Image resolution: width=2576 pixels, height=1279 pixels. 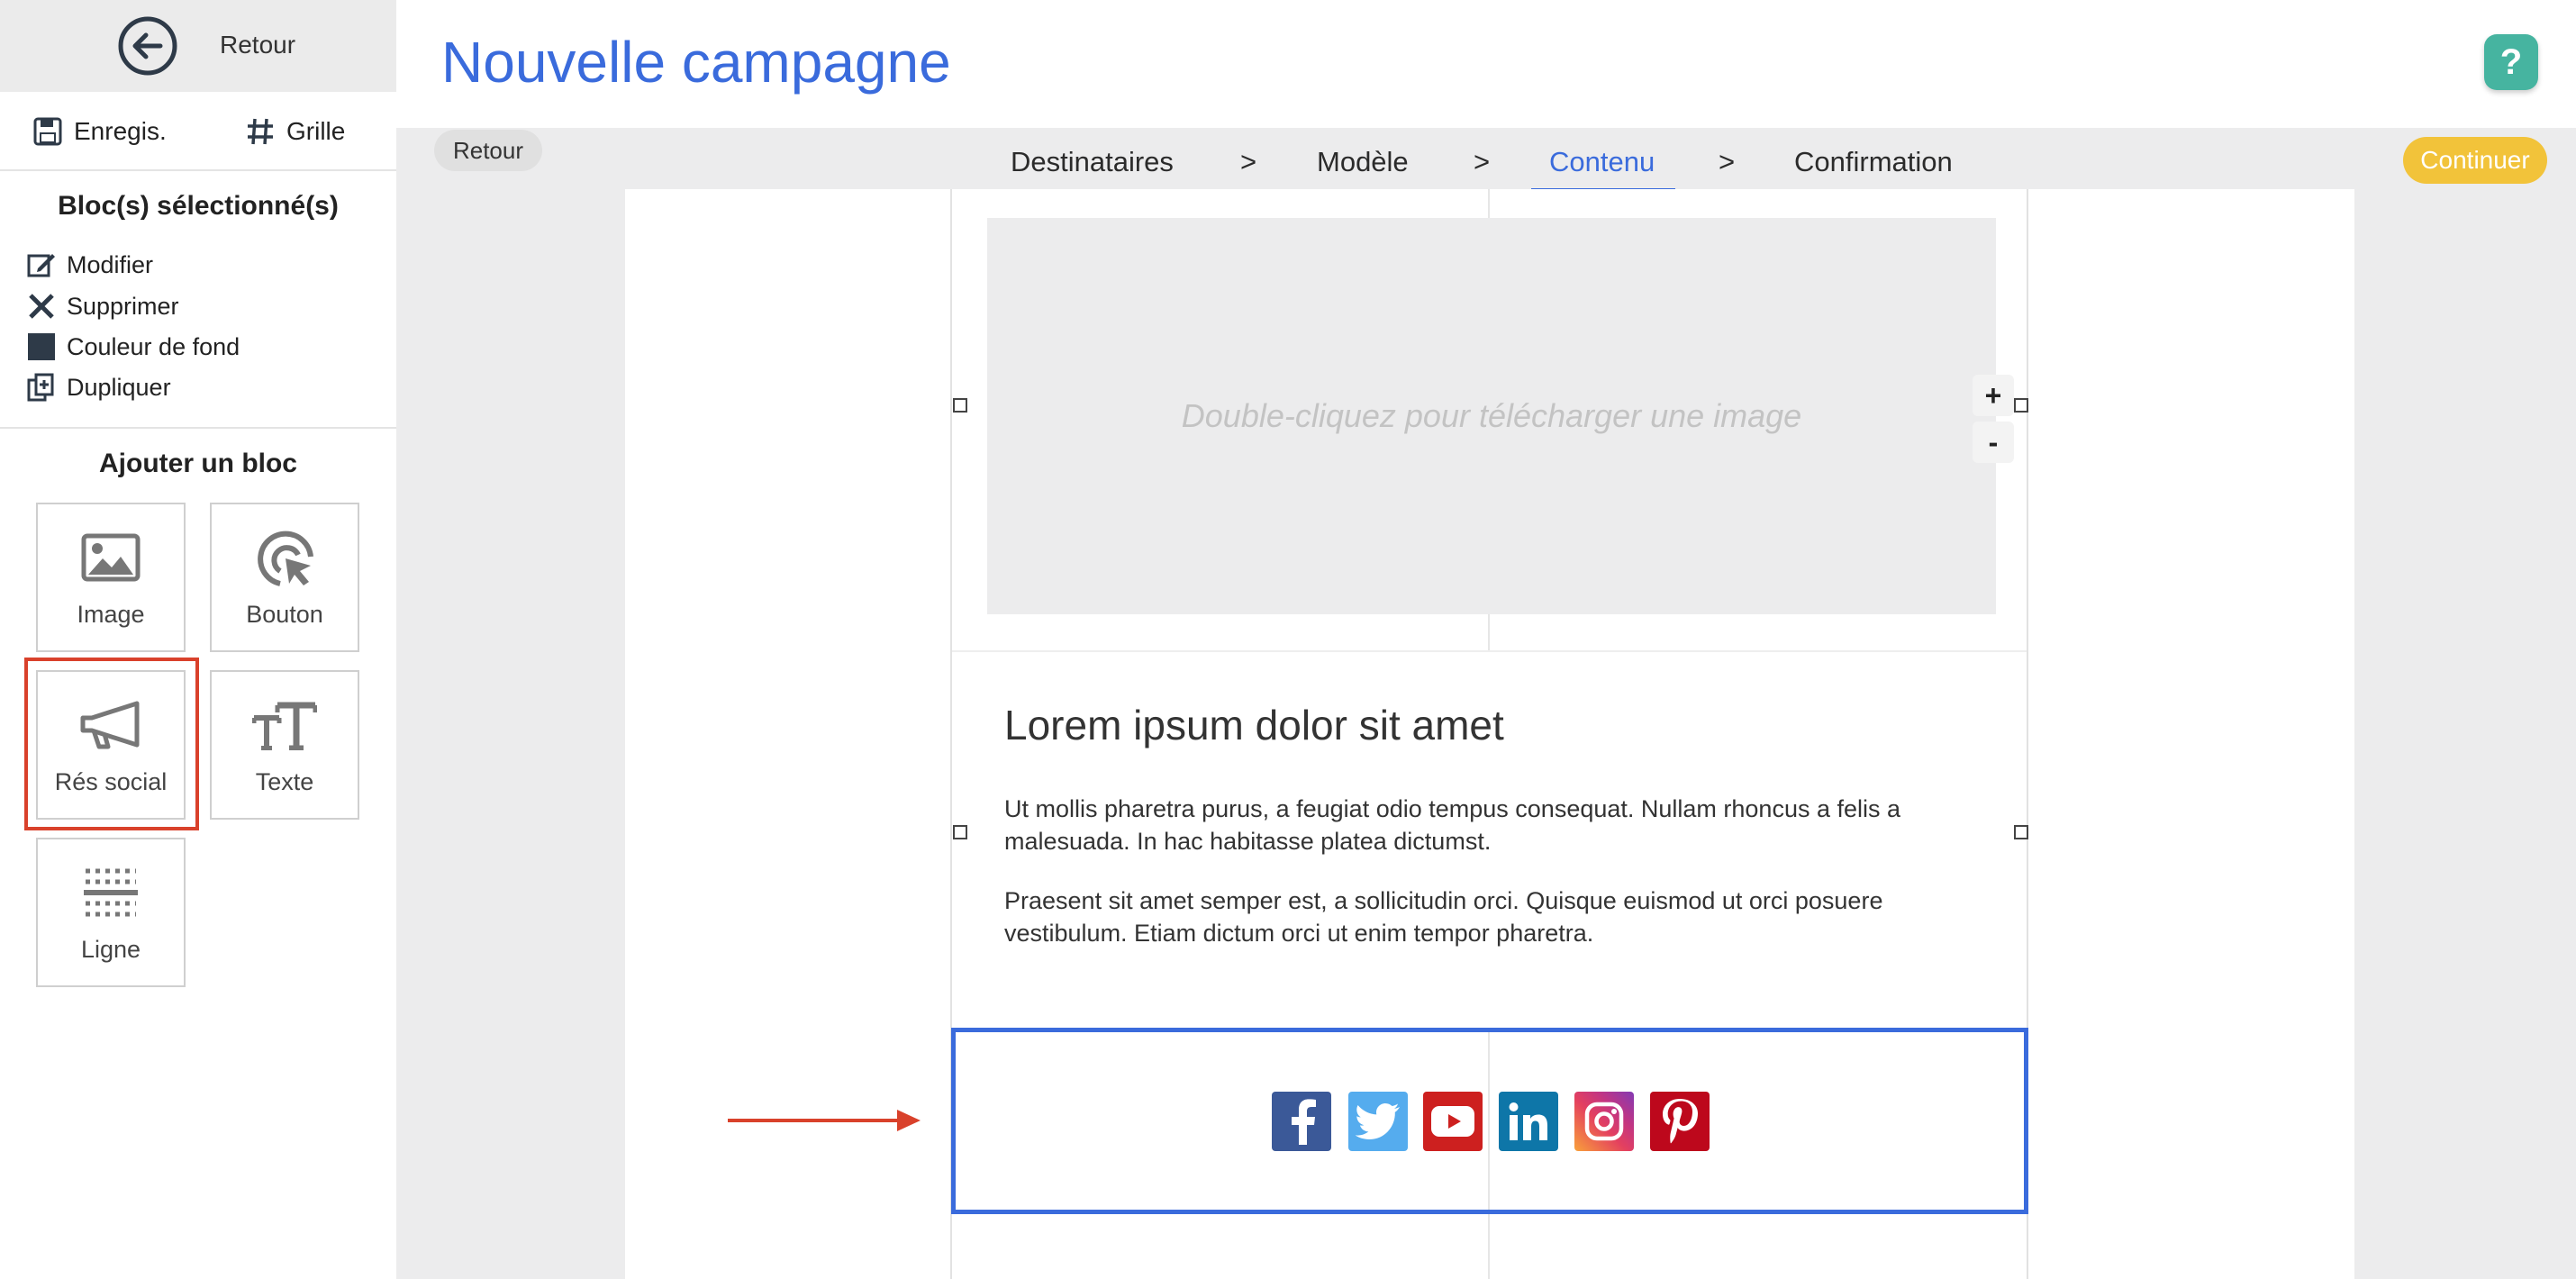 I want to click on button-block-tile: Bouton, so click(x=284, y=577).